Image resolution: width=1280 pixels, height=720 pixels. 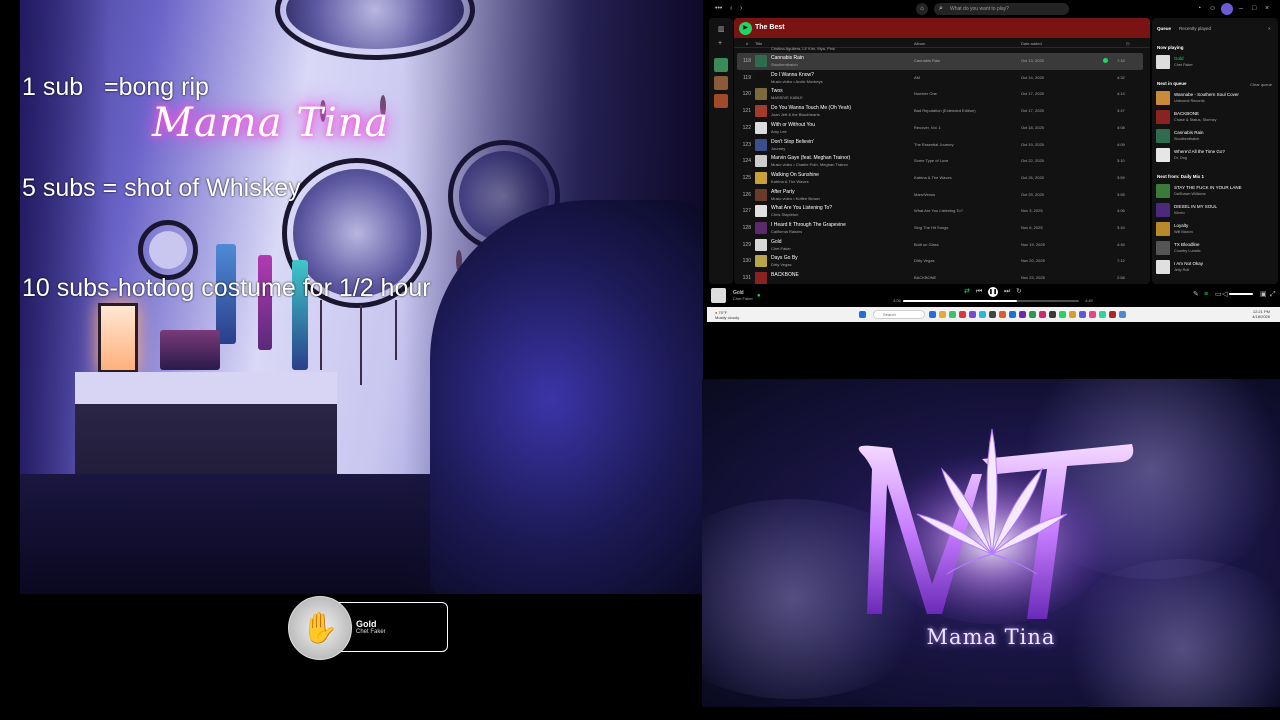 What do you see at coordinates (795, 175) in the screenshot?
I see `track-title: Walking On Sunshine` at bounding box center [795, 175].